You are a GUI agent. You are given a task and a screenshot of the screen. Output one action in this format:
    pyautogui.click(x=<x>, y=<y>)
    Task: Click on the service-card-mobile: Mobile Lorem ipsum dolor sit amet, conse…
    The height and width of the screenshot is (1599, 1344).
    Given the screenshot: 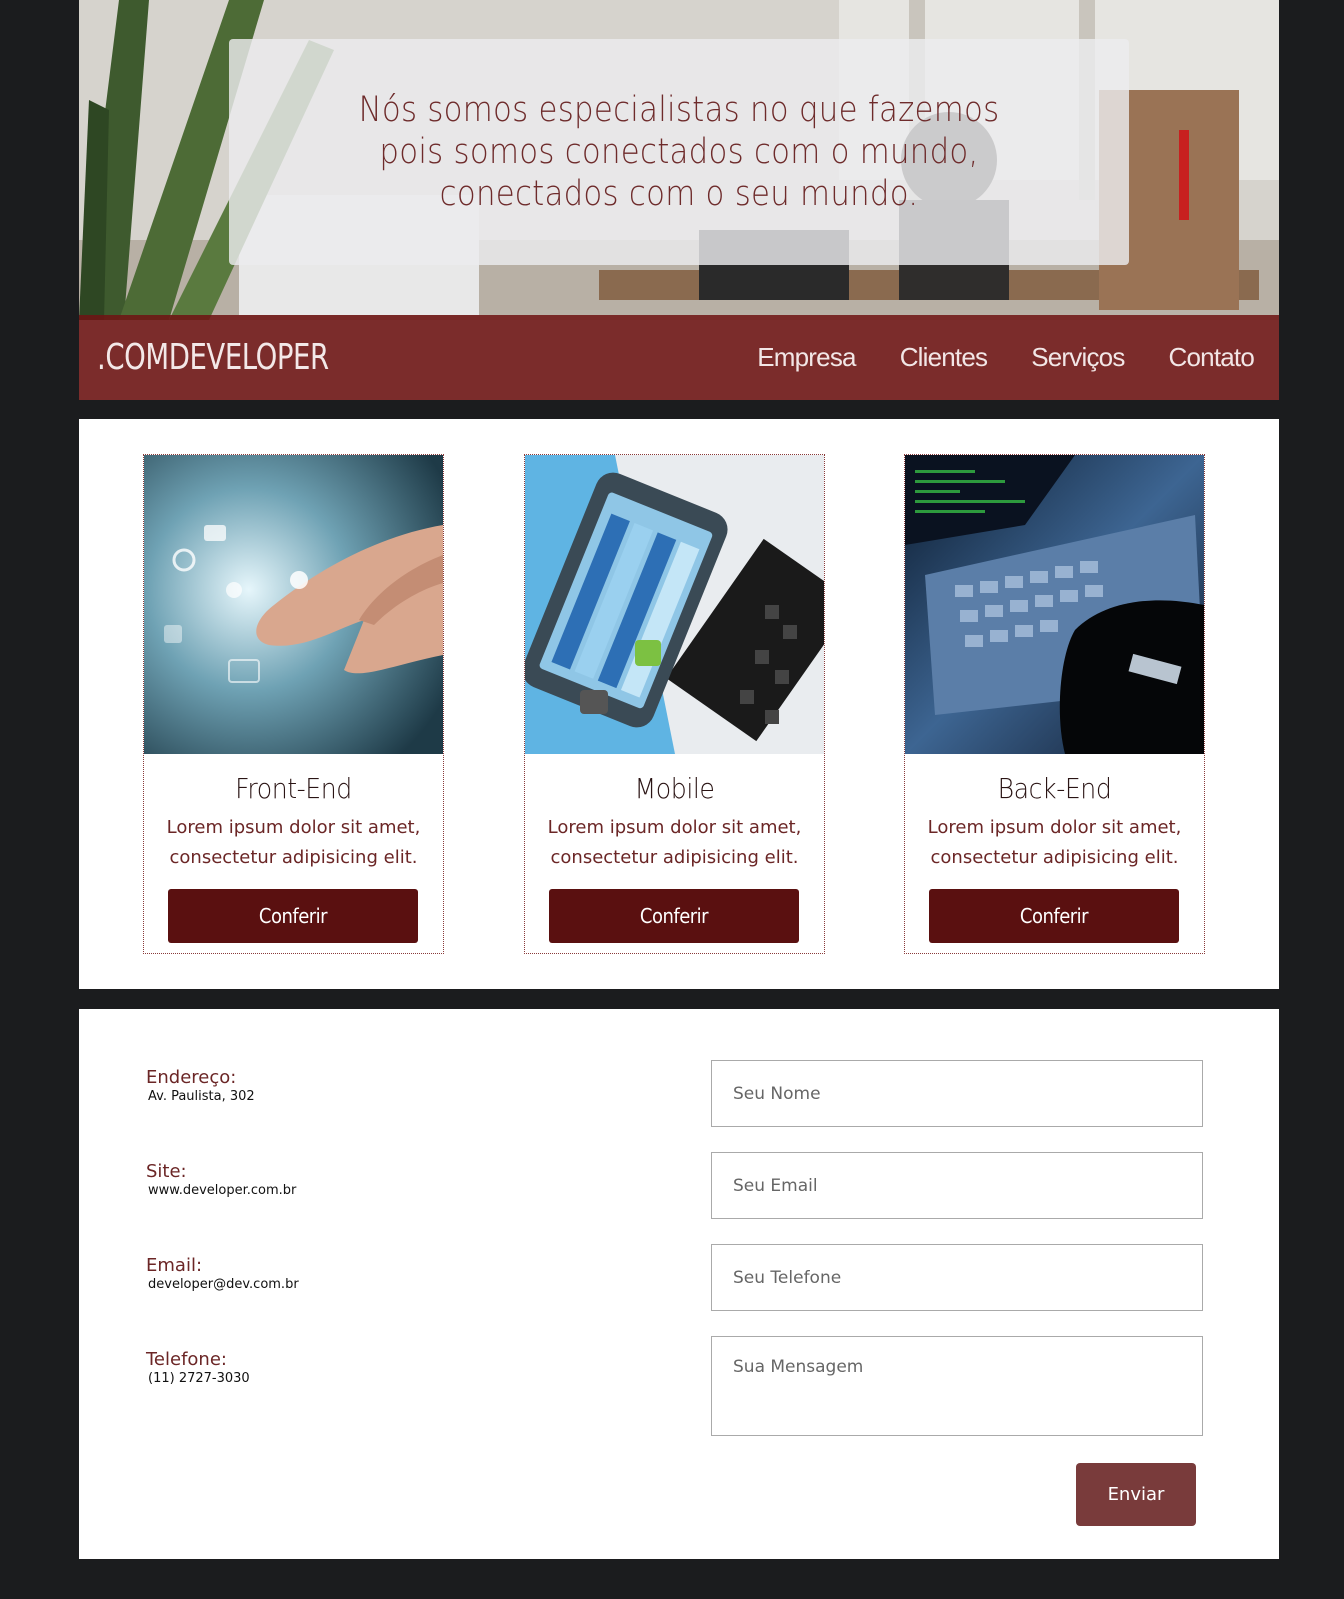 What is the action you would take?
    pyautogui.click(x=674, y=704)
    